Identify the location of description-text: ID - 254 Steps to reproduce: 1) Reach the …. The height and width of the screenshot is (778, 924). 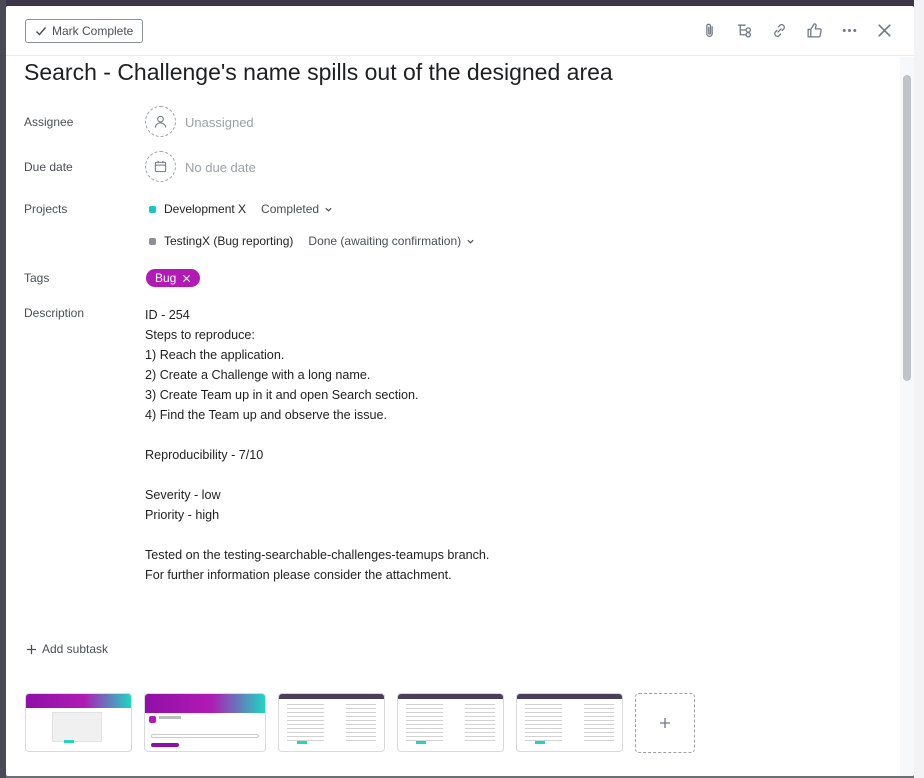
(317, 445).